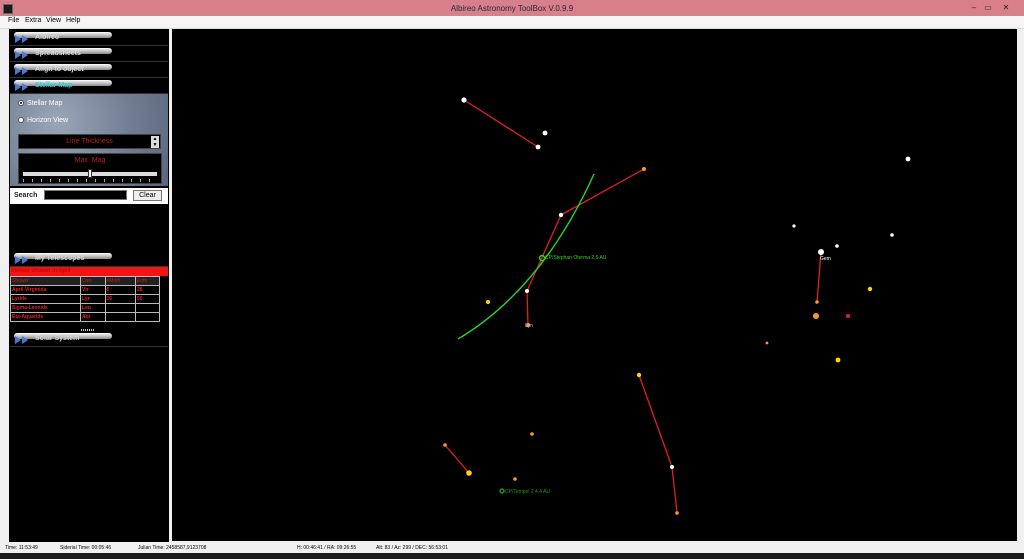 The width and height of the screenshot is (1024, 559). What do you see at coordinates (155, 142) in the screenshot?
I see `spin-arrows-icon: ▲ ▼` at bounding box center [155, 142].